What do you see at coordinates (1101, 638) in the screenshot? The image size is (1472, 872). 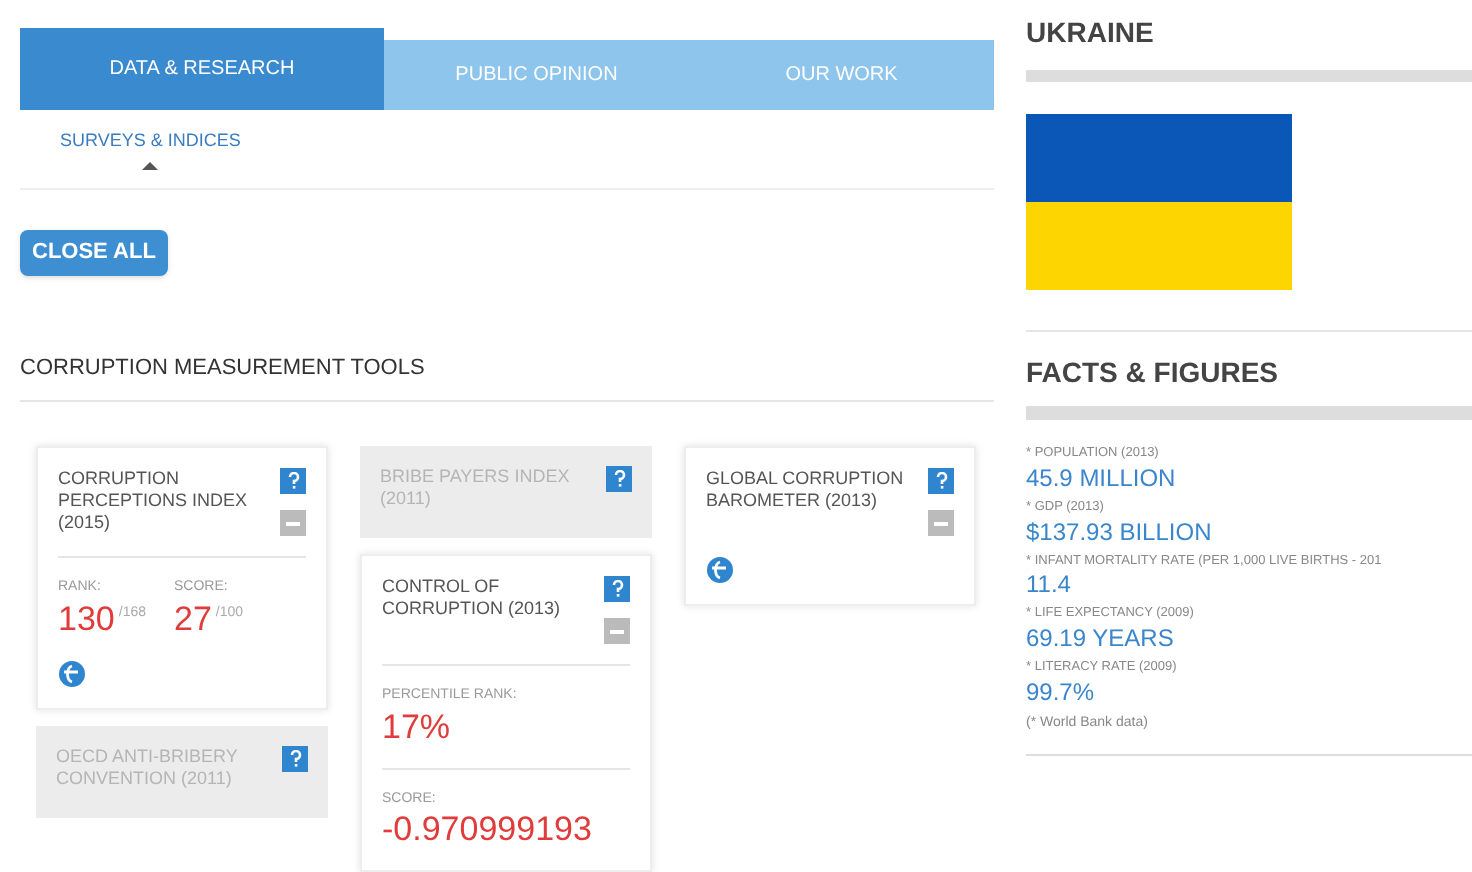 I see `fact-value: 69.19 YEARS` at bounding box center [1101, 638].